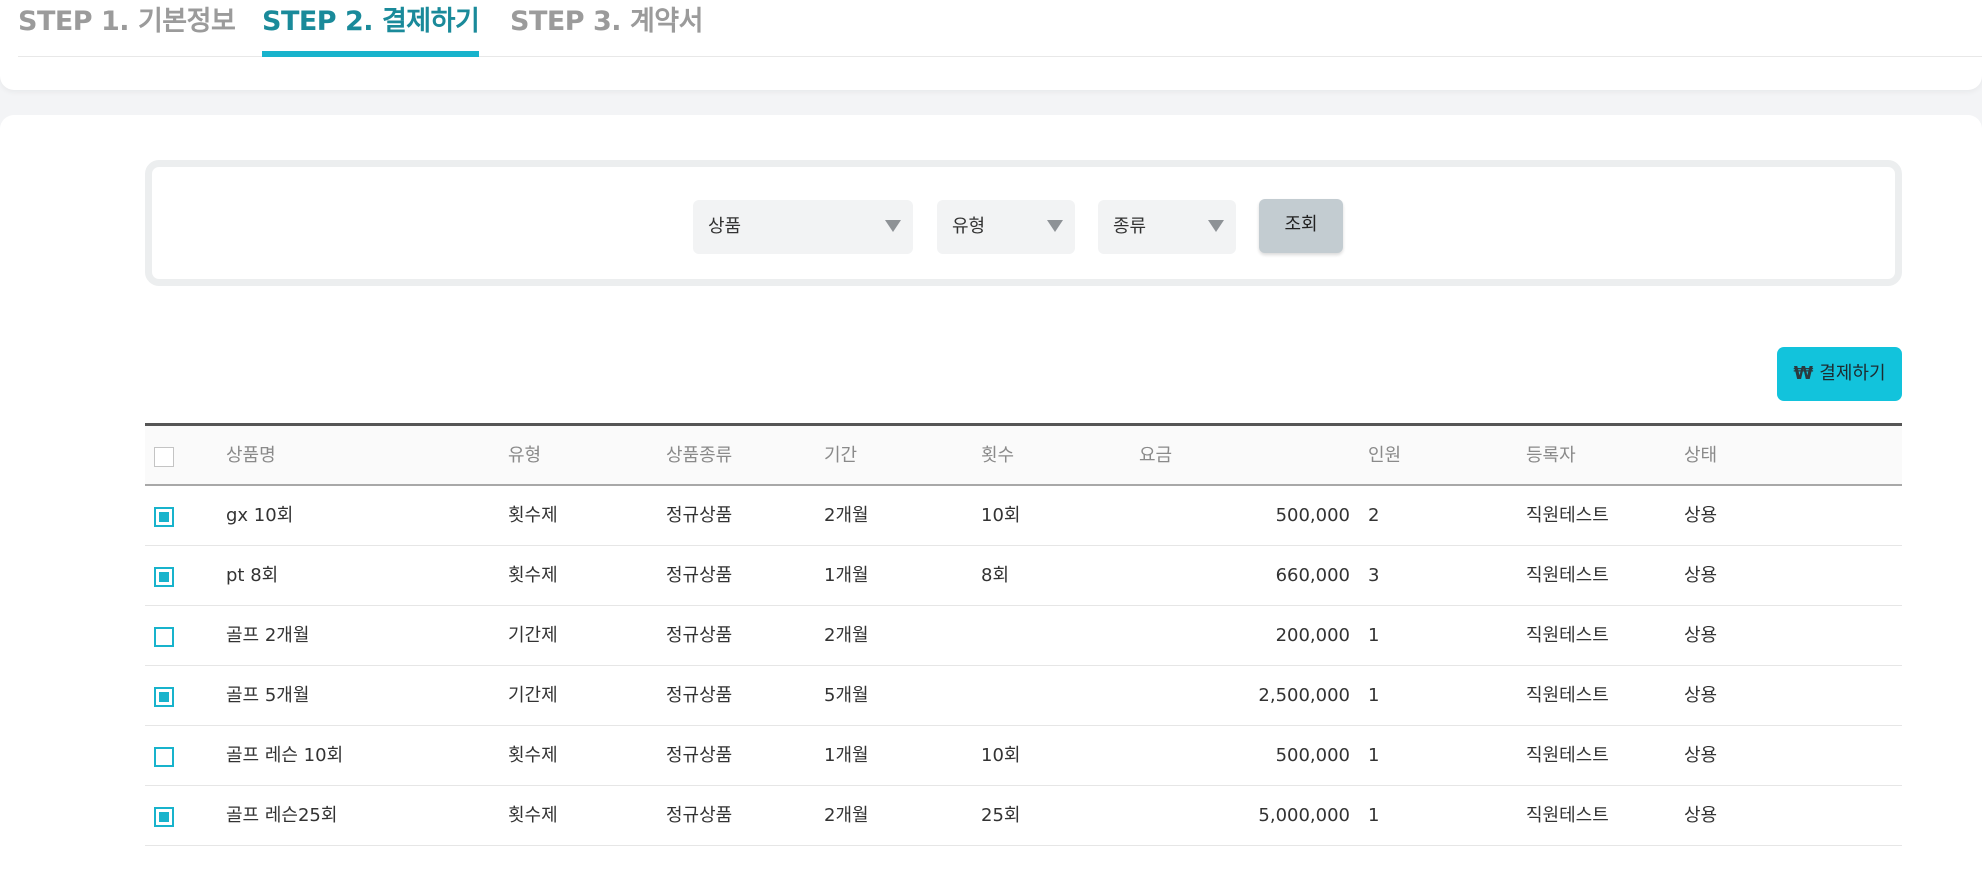 This screenshot has width=1982, height=875. I want to click on header-status: 상태, so click(1700, 455).